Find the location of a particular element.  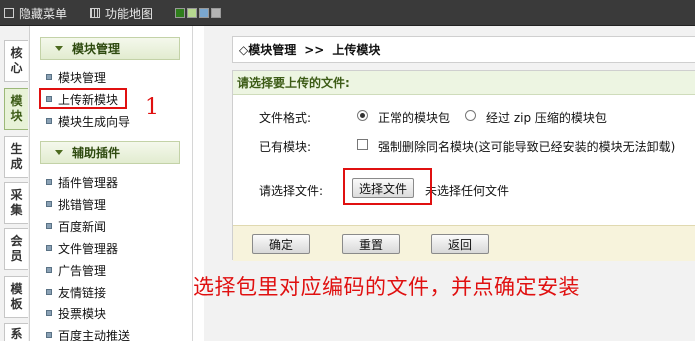

form-header: 请选择要上传的文件: is located at coordinates (464, 83).